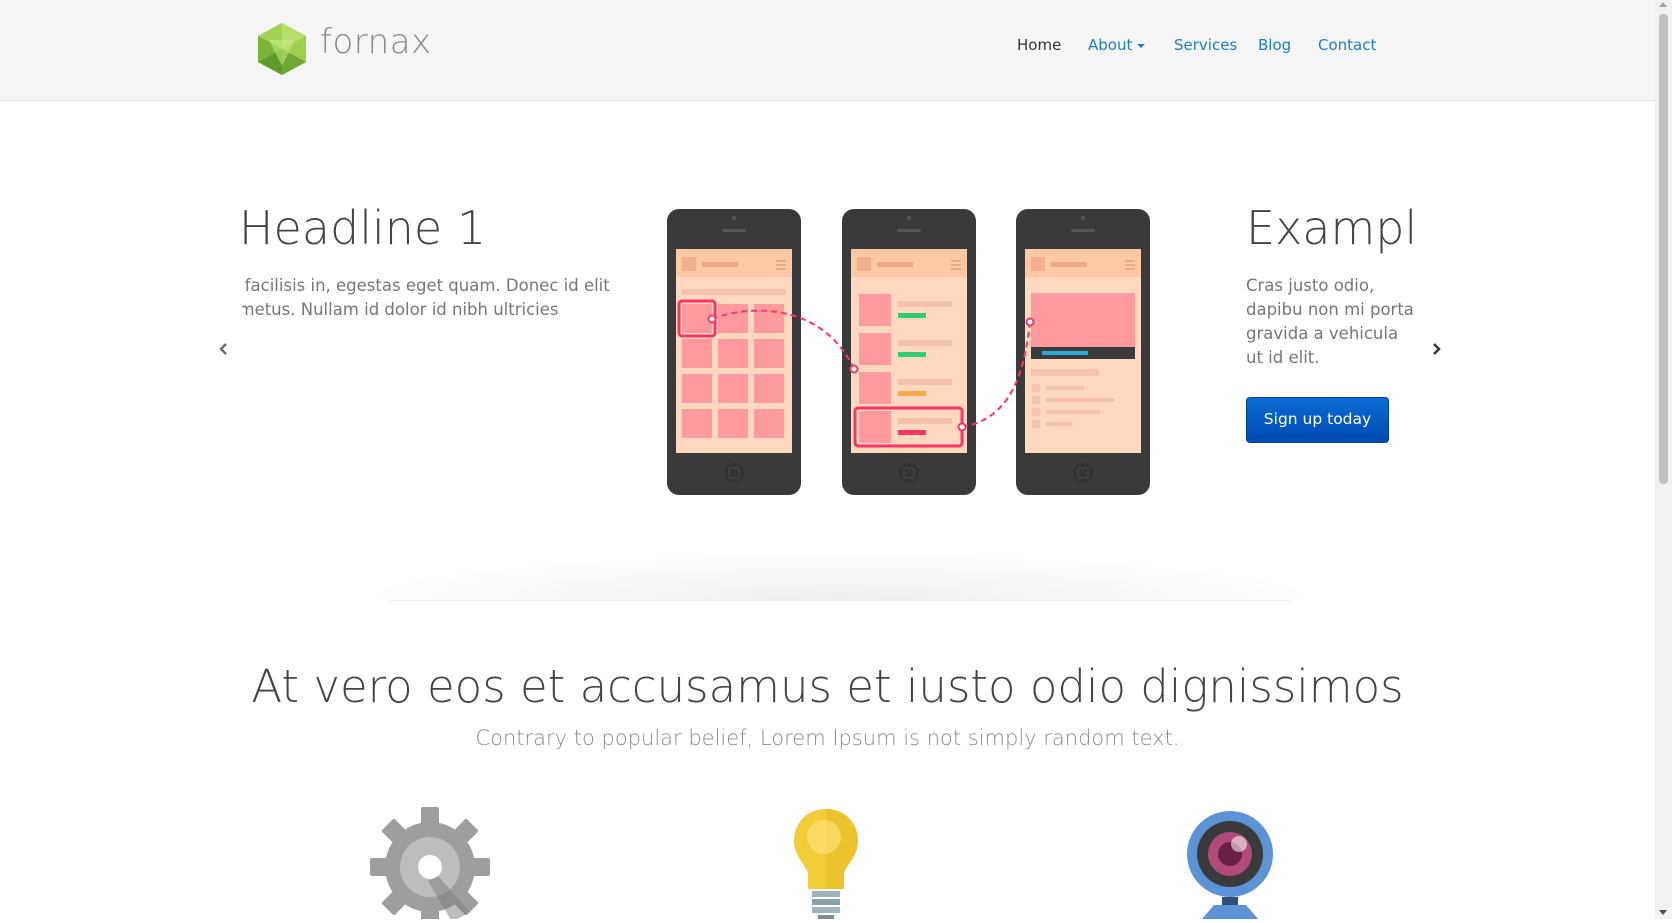 The image size is (1672, 923). Describe the element at coordinates (1230, 865) in the screenshot. I see `webcam-icon` at that location.